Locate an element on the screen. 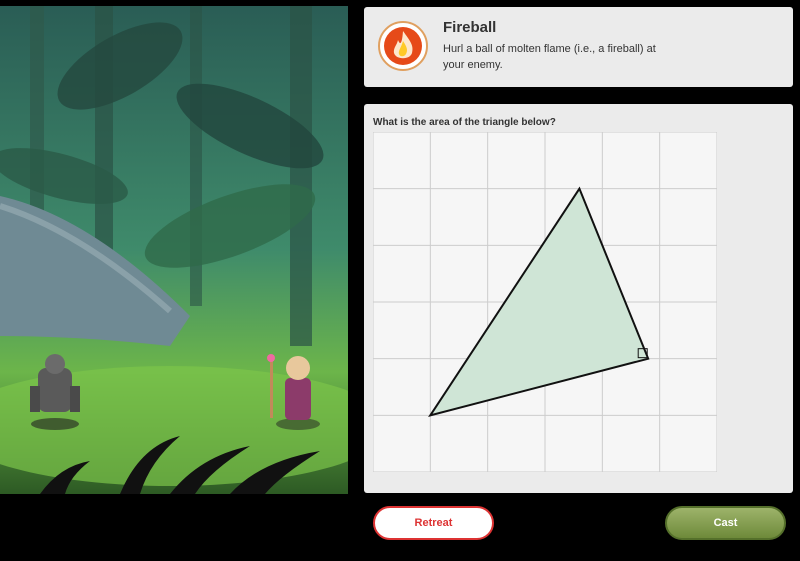 The height and width of the screenshot is (561, 800). fire-icon is located at coordinates (403, 46).